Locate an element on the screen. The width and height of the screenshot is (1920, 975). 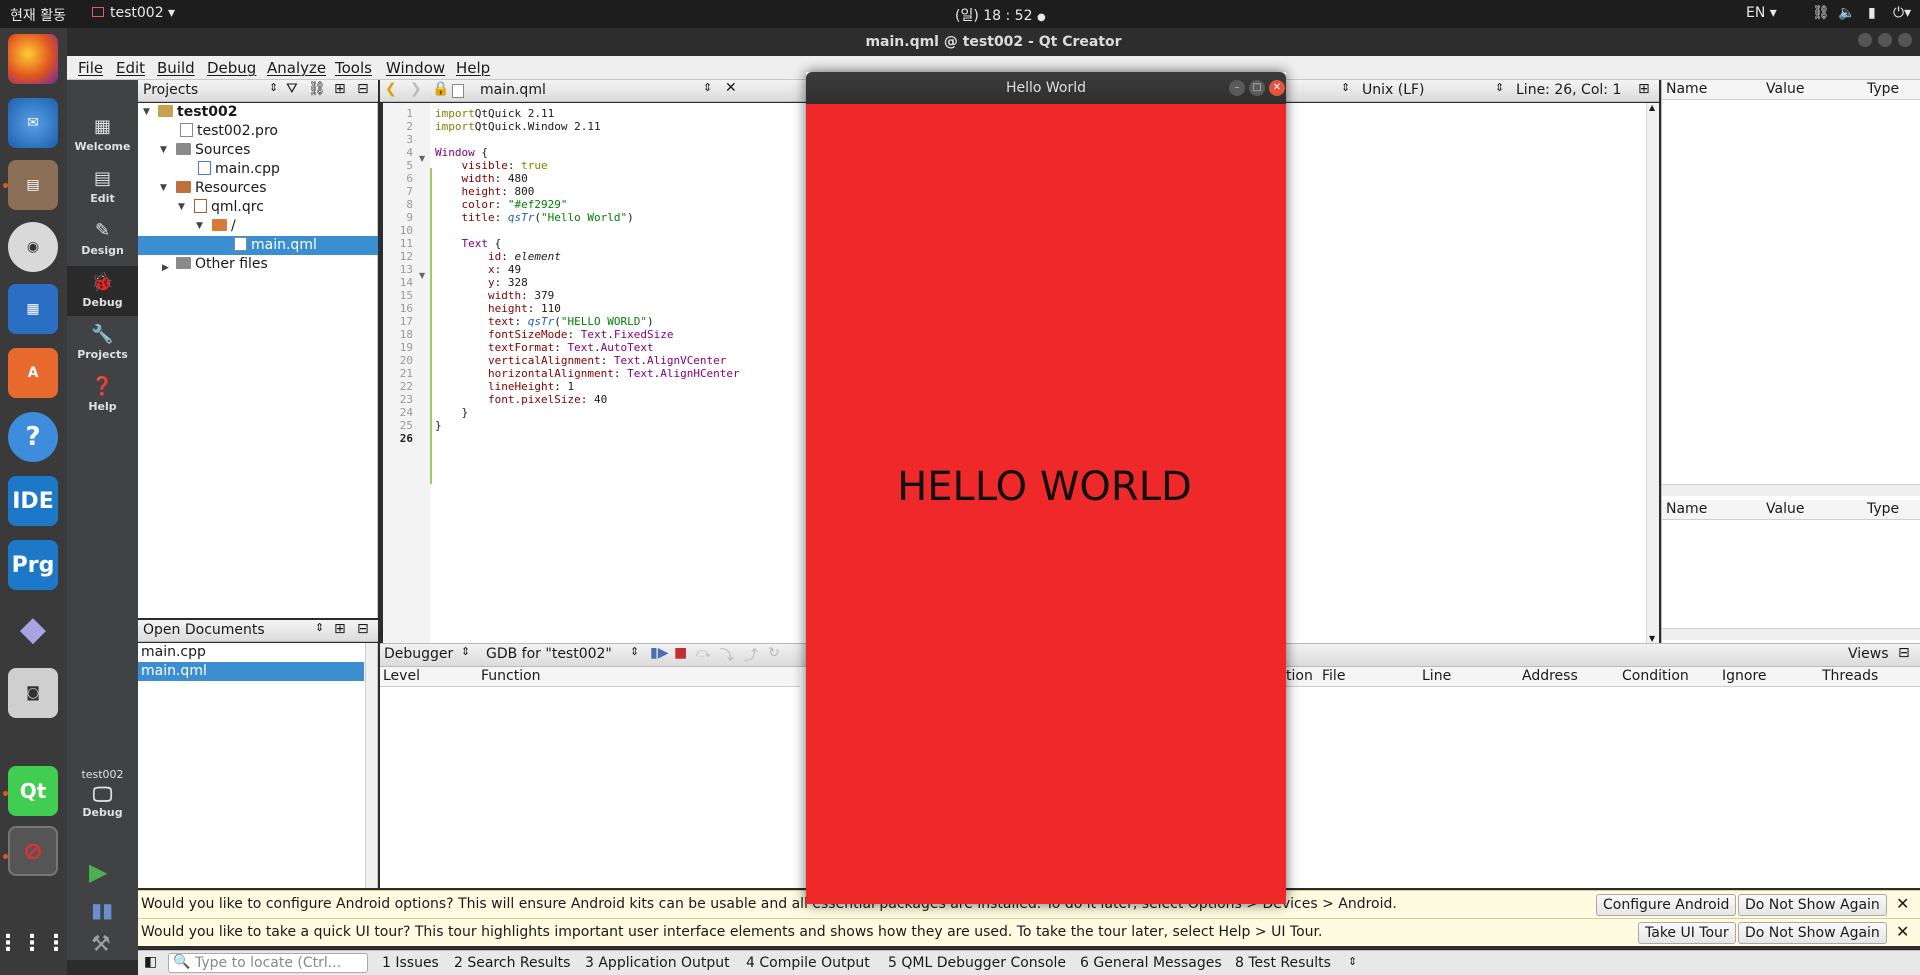
qt-creator-icon: Qt is located at coordinates (33, 791).